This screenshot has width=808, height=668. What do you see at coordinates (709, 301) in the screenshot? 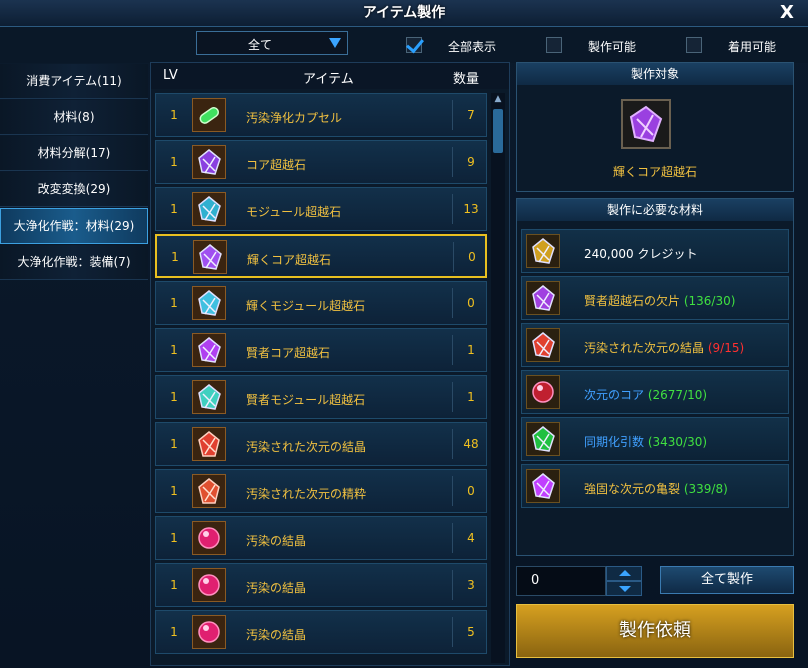
I see `material-count: (136/30)` at bounding box center [709, 301].